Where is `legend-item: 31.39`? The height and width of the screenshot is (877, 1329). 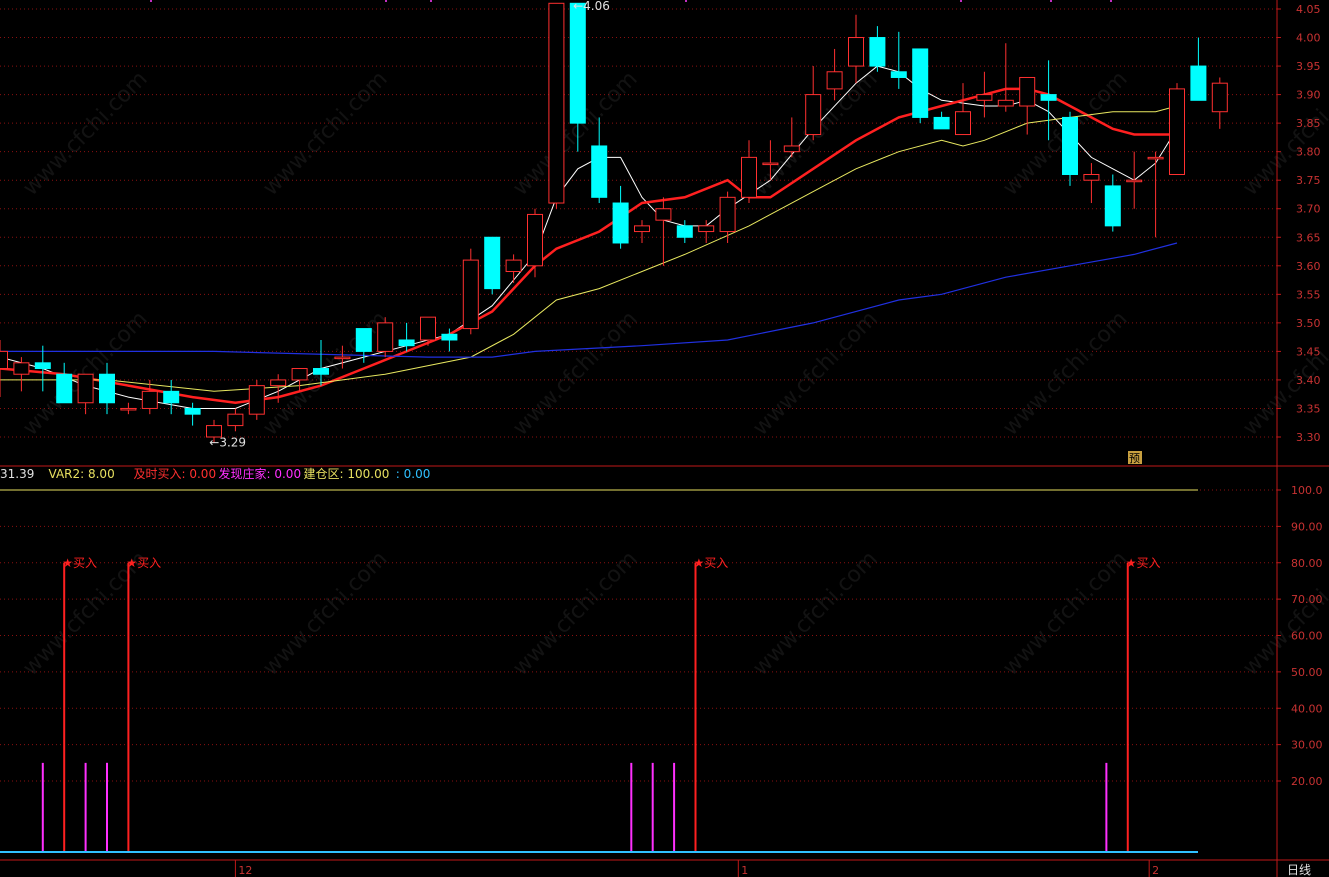
legend-item: 31.39 is located at coordinates (17, 474).